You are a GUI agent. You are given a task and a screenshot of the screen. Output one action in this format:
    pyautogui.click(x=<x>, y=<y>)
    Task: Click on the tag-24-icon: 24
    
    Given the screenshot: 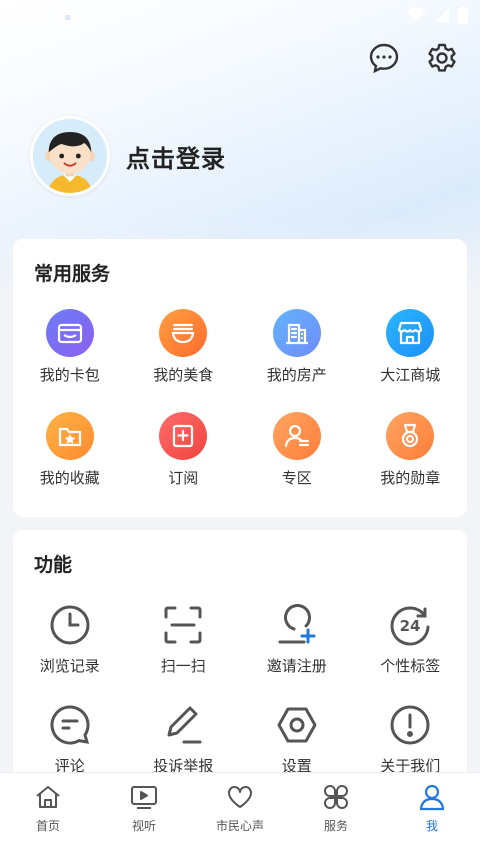 What is the action you would take?
    pyautogui.click(x=410, y=625)
    